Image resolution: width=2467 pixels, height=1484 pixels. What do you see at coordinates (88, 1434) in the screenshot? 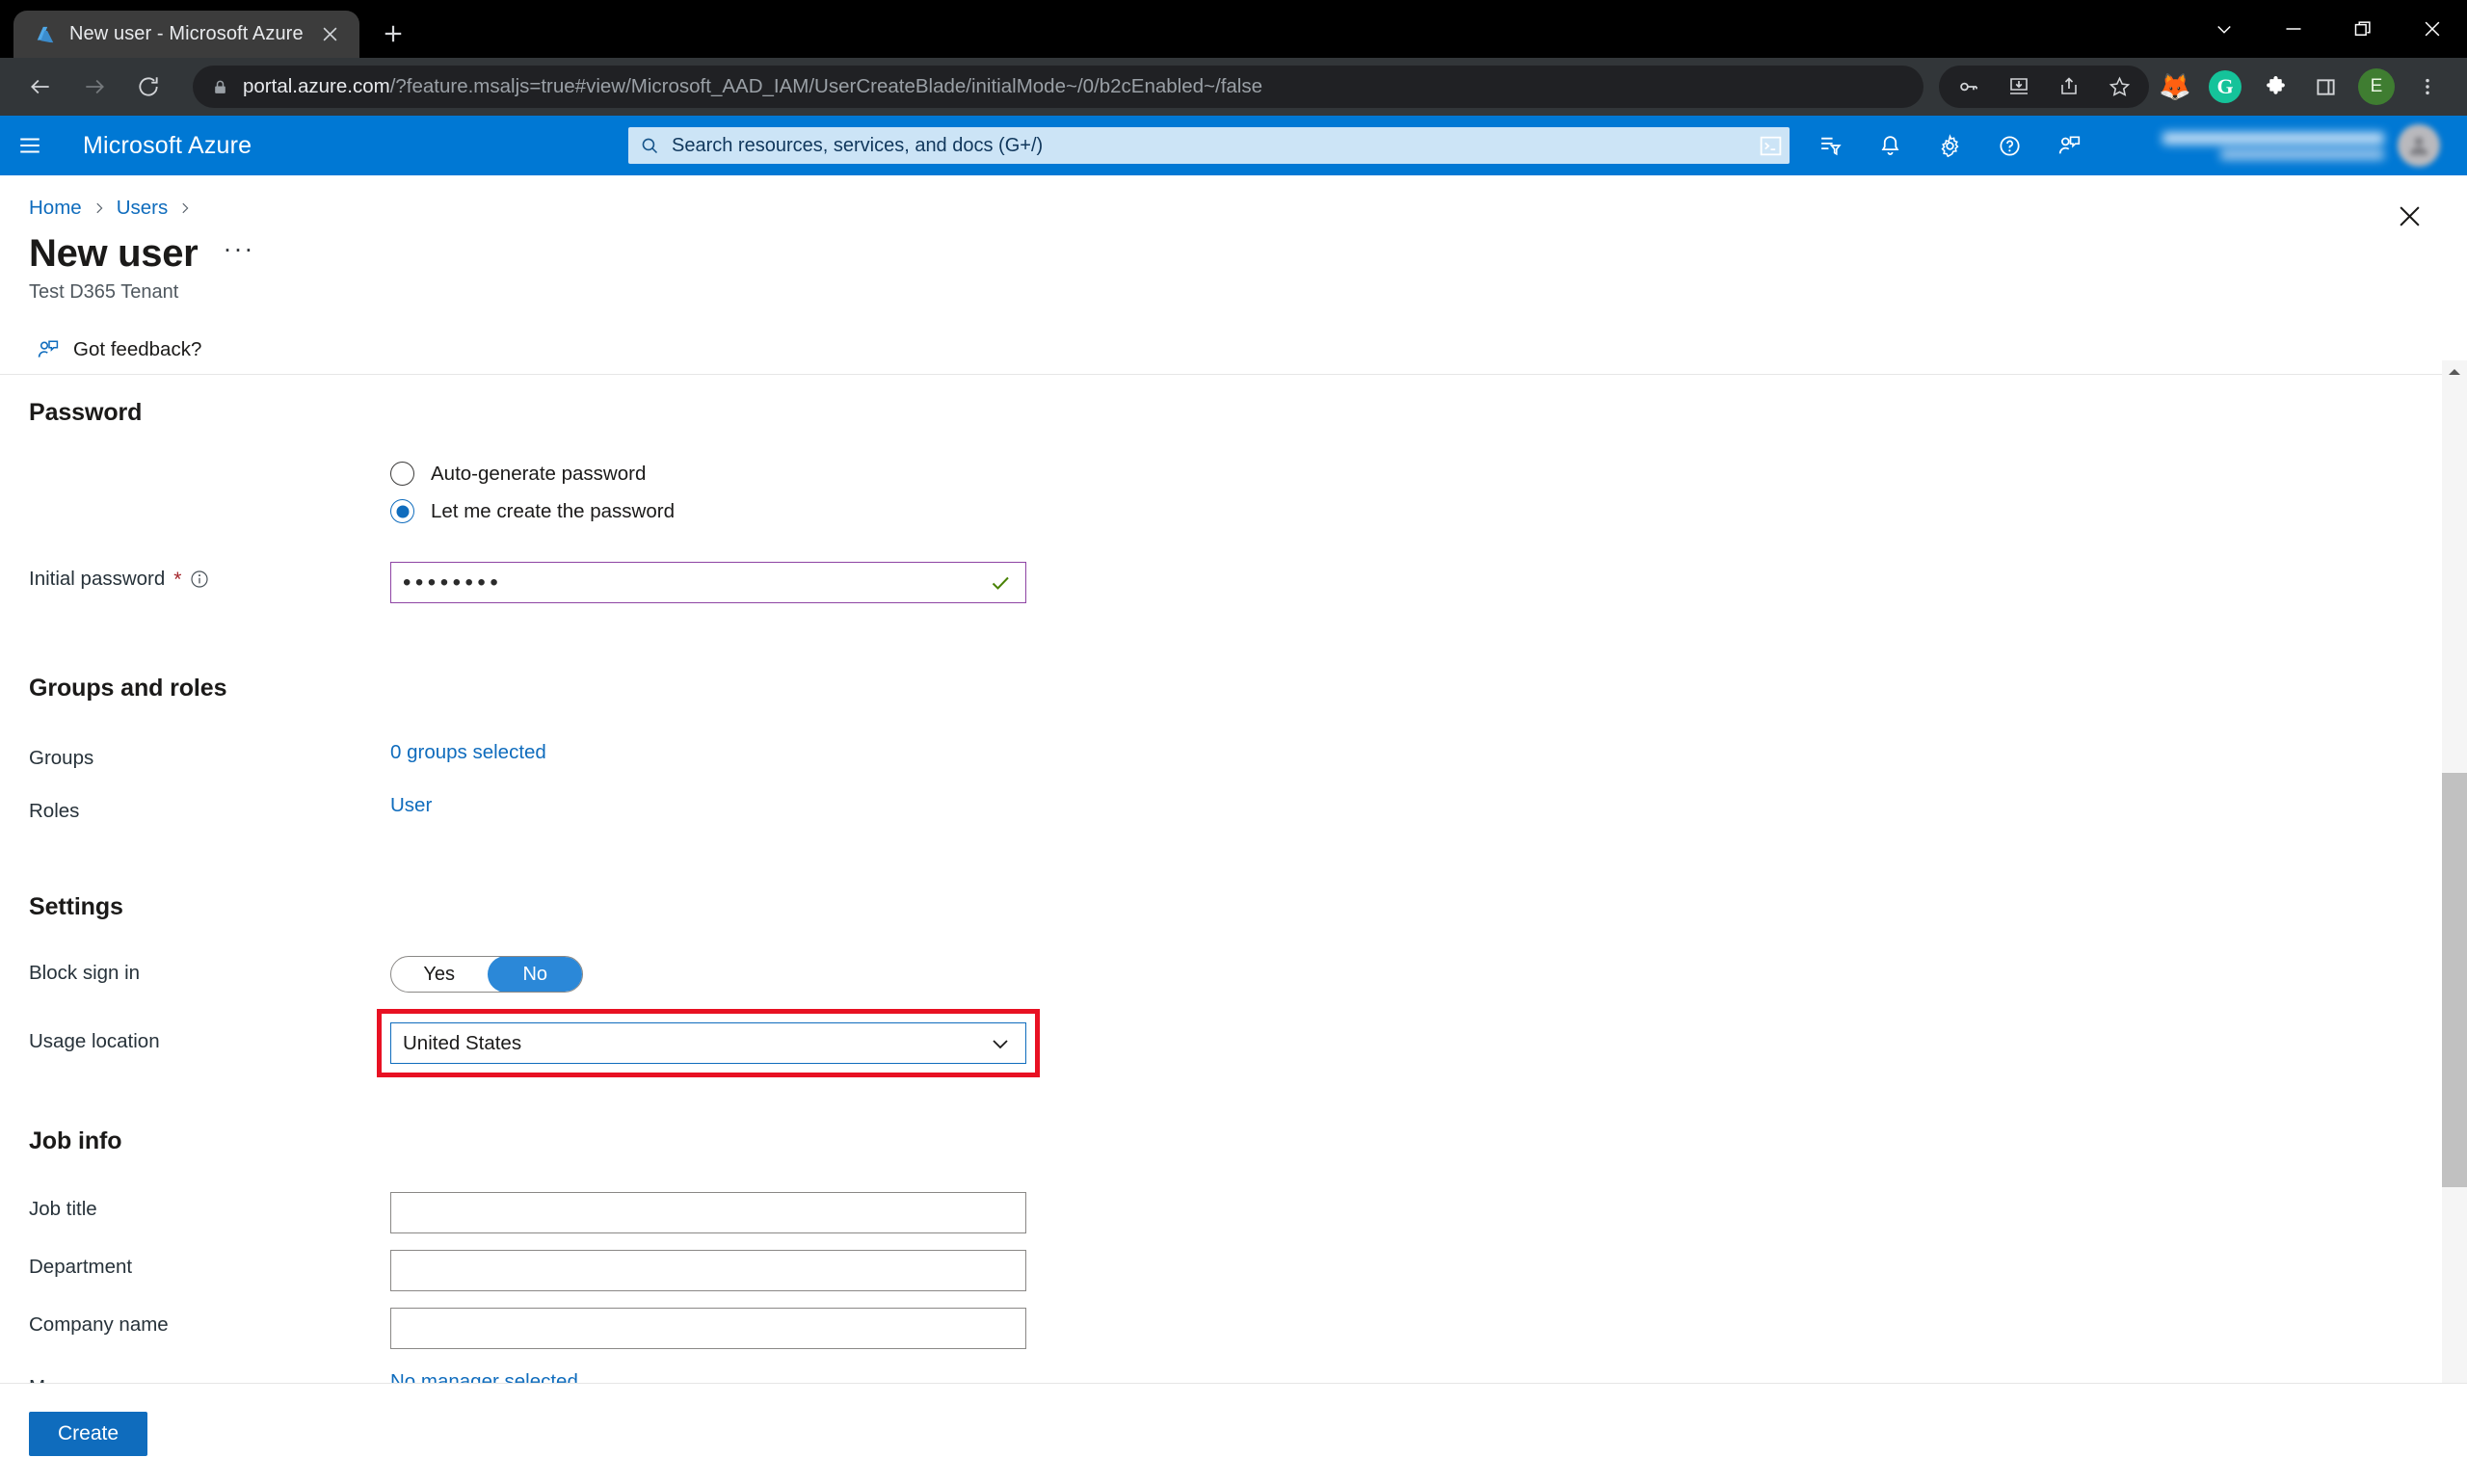
I see `create-button: Create` at bounding box center [88, 1434].